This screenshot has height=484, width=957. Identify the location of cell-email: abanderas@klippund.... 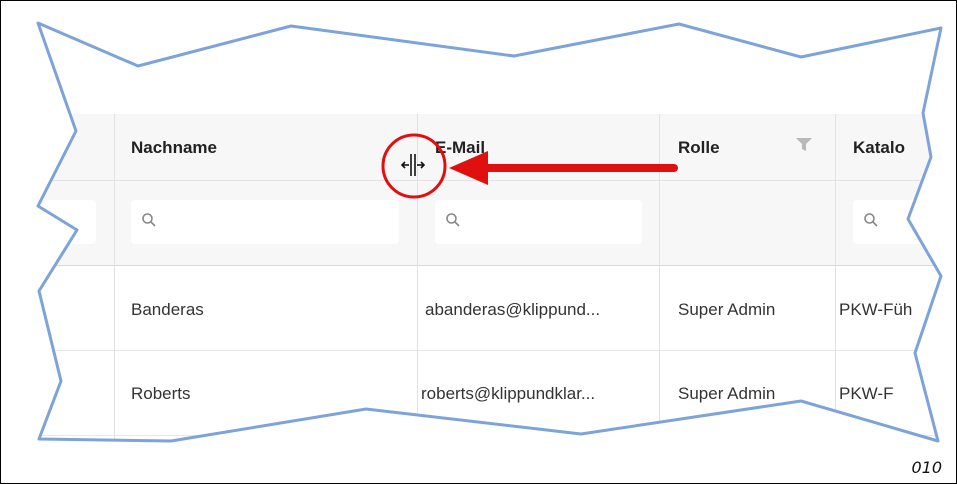
(513, 309).